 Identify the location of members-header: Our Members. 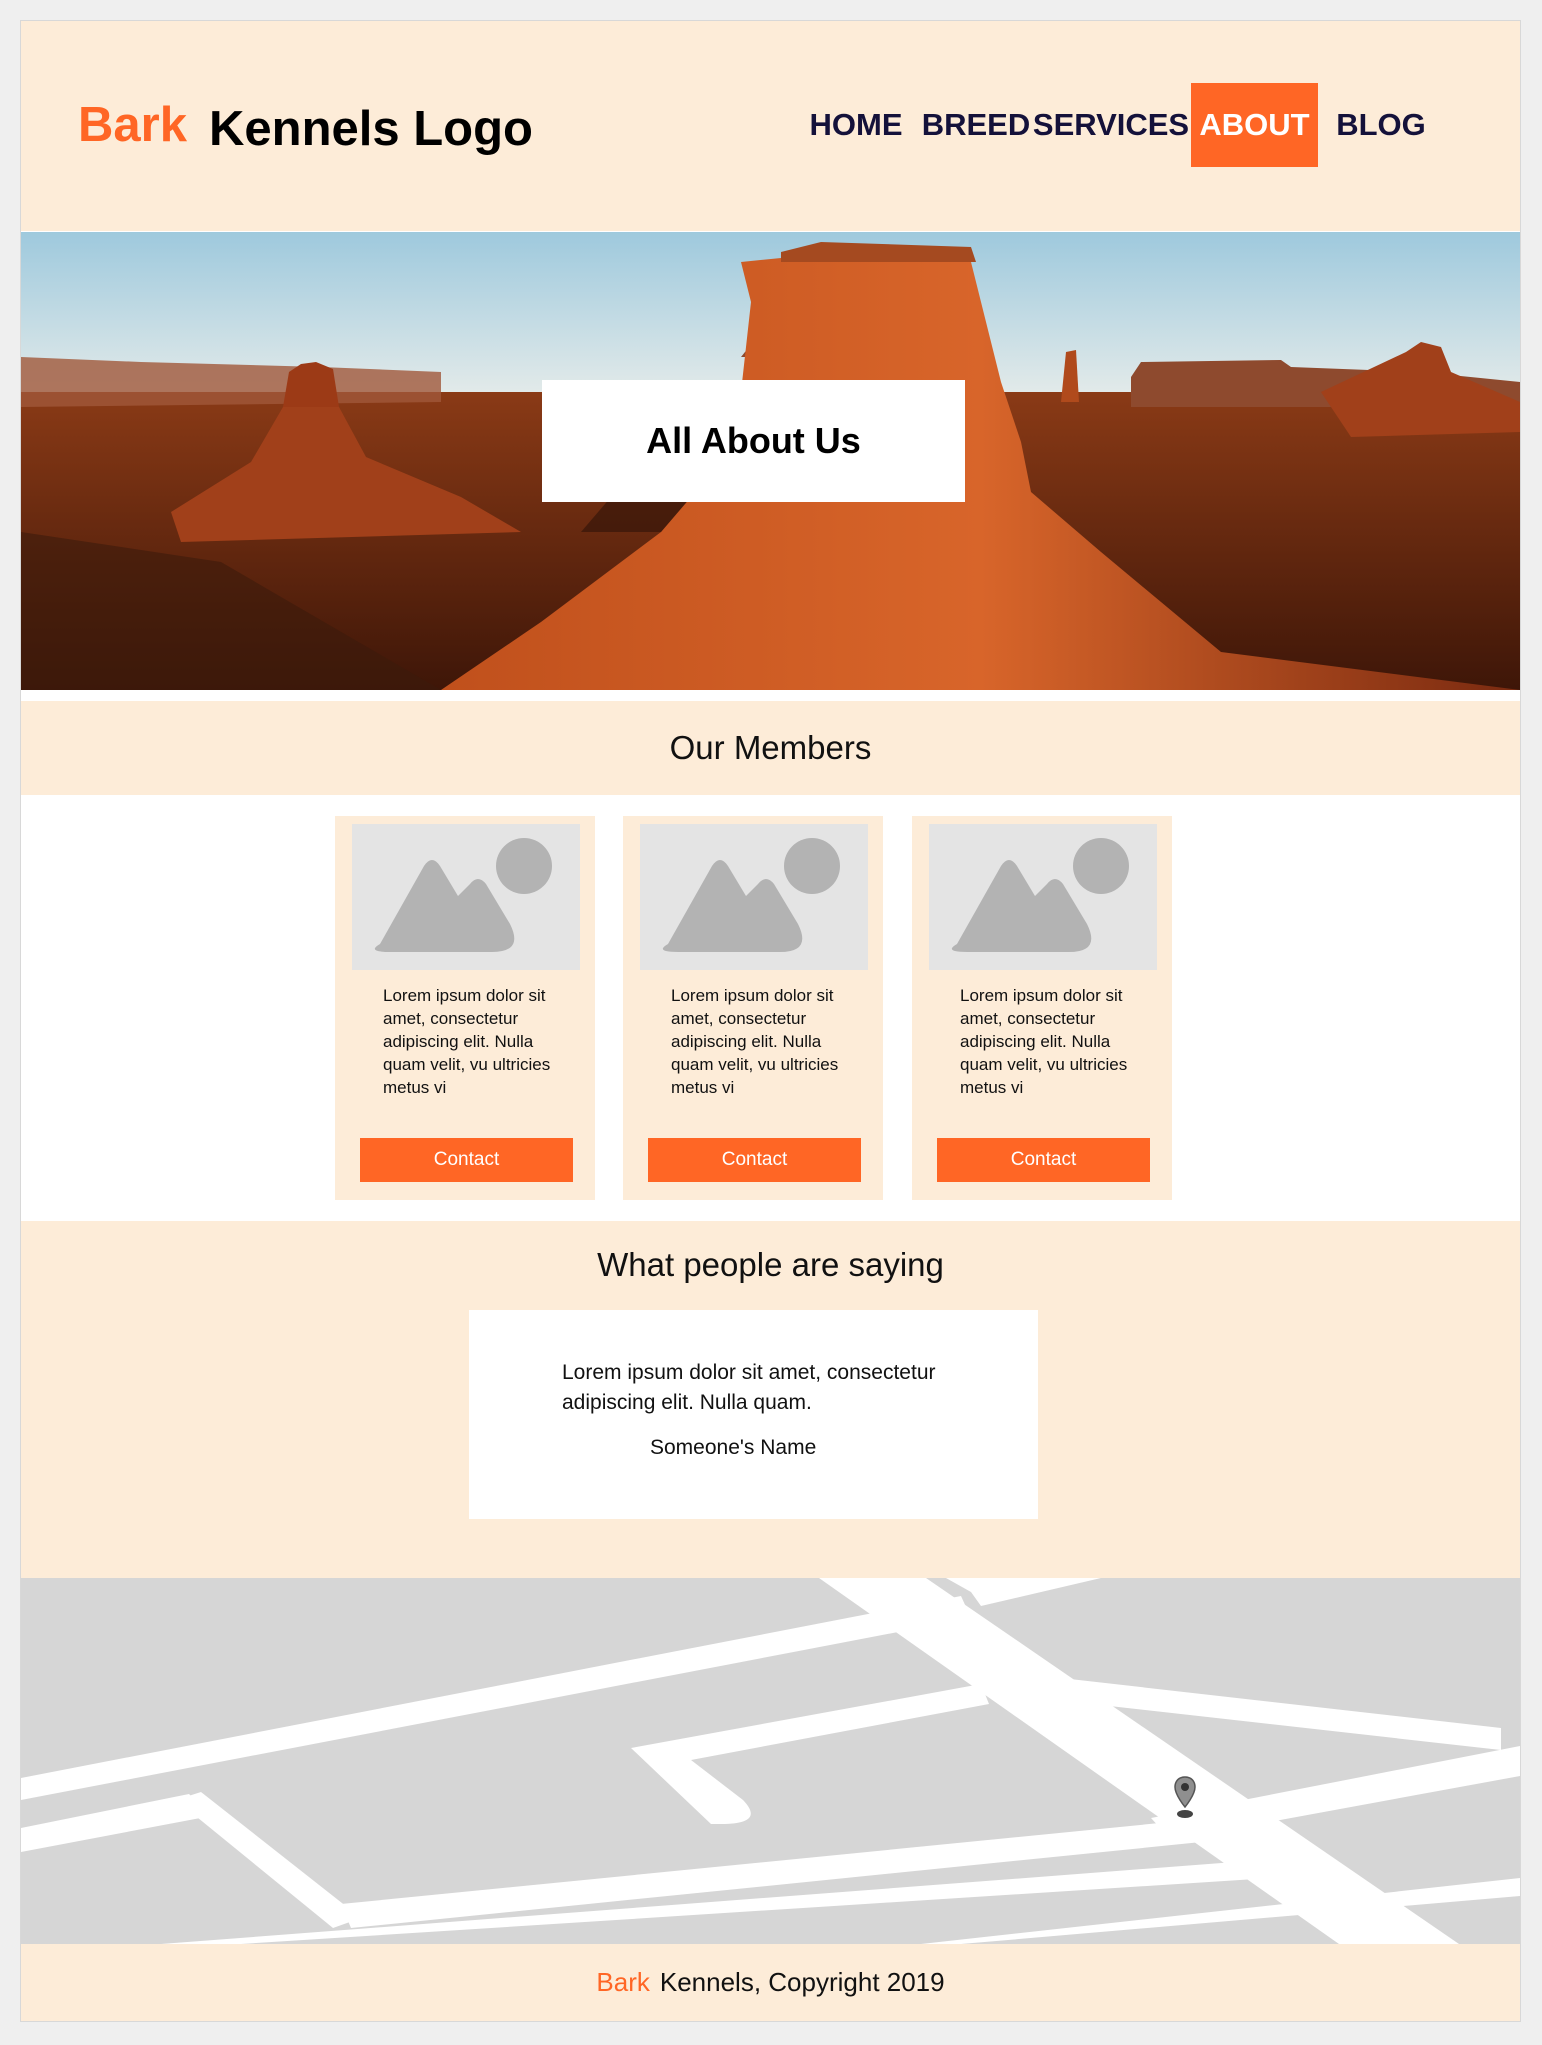
(770, 748).